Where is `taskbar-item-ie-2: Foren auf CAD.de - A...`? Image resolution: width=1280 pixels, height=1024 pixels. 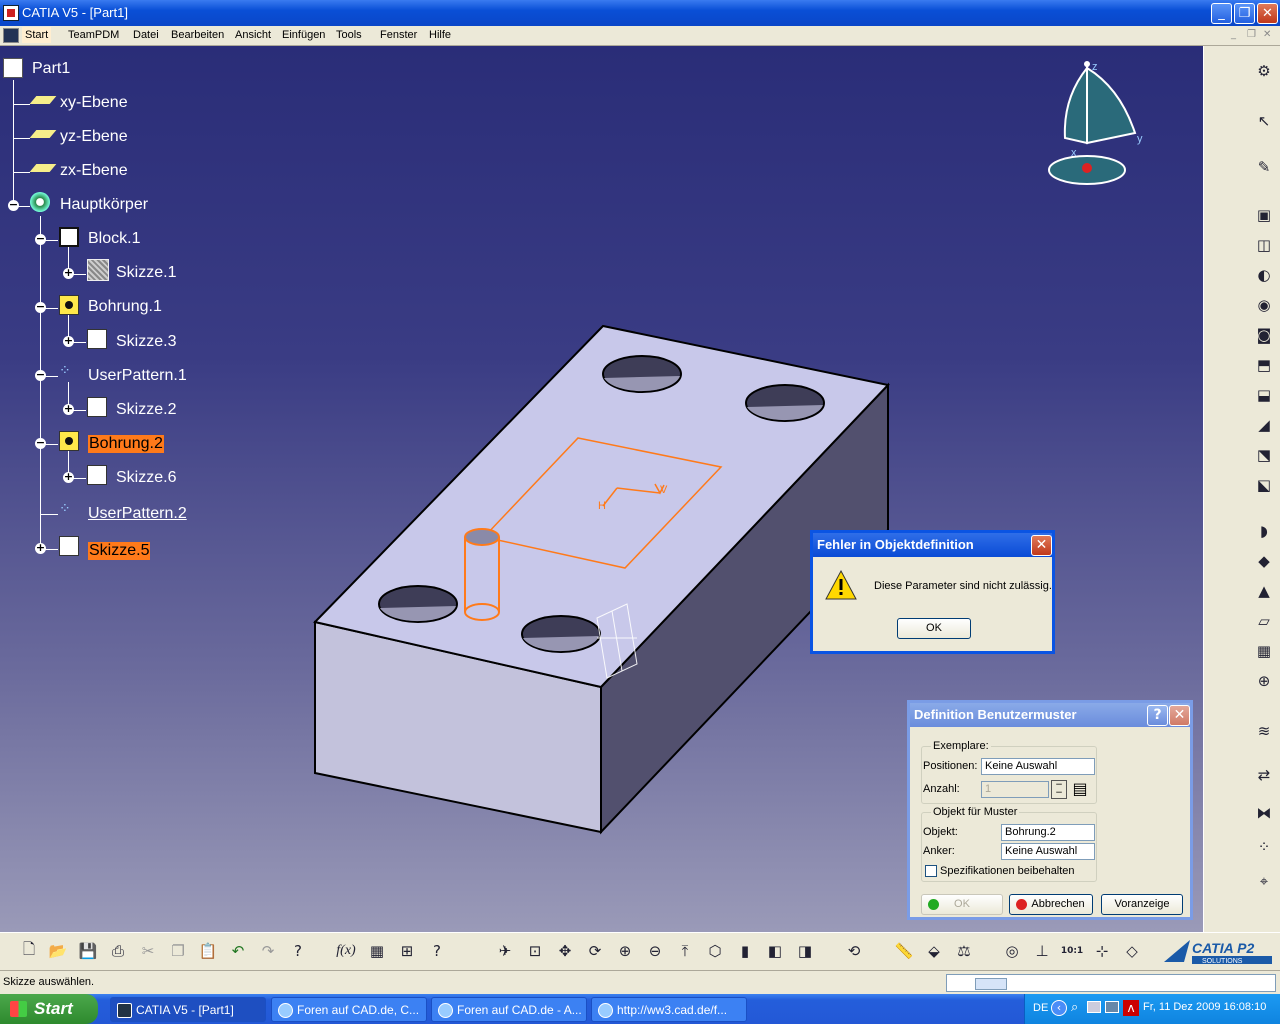
taskbar-item-ie-2: Foren auf CAD.de - A... is located at coordinates (509, 1009).